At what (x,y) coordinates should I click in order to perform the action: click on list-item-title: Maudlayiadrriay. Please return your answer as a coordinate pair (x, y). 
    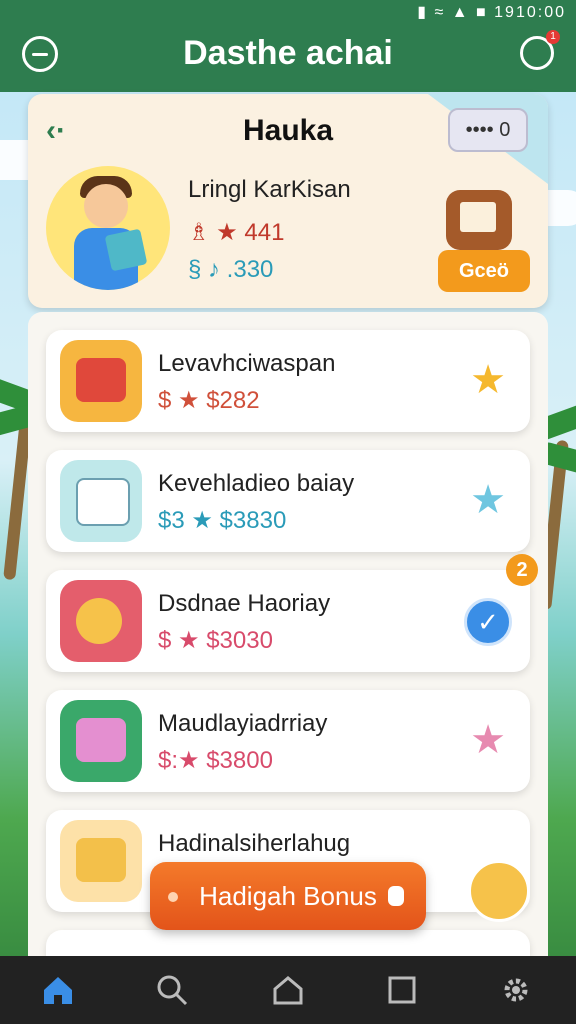
    Looking at the image, I should click on (243, 723).